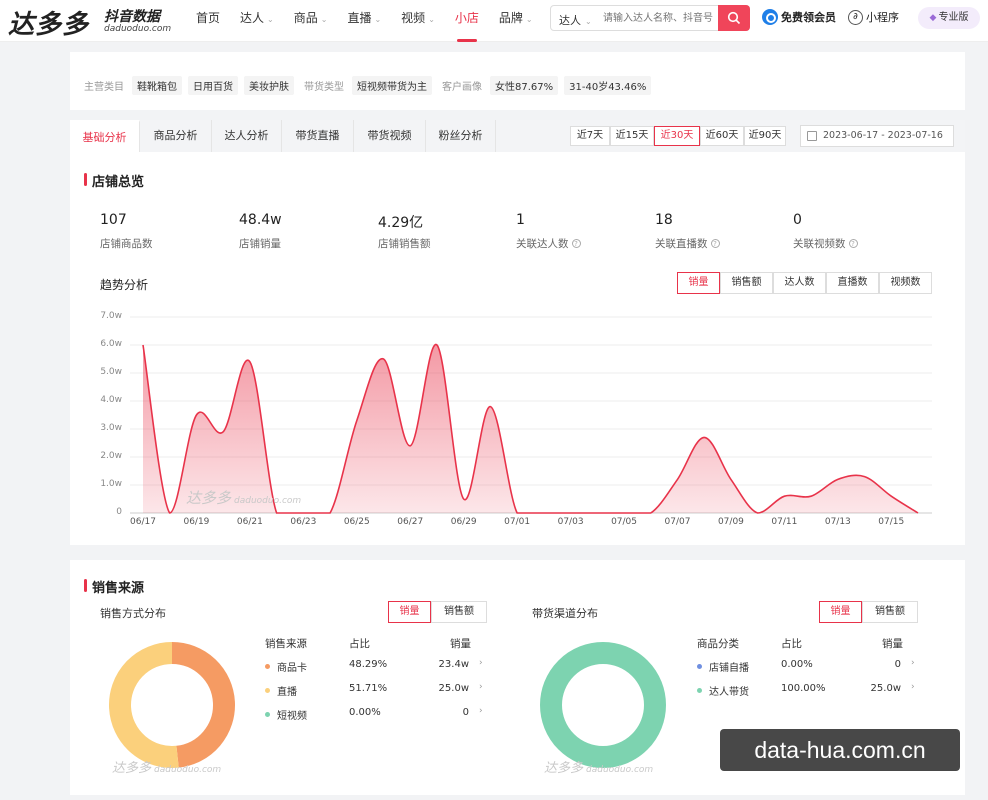 This screenshot has height=800, width=988. What do you see at coordinates (387, 705) in the screenshot?
I see `sales-donuts` at bounding box center [387, 705].